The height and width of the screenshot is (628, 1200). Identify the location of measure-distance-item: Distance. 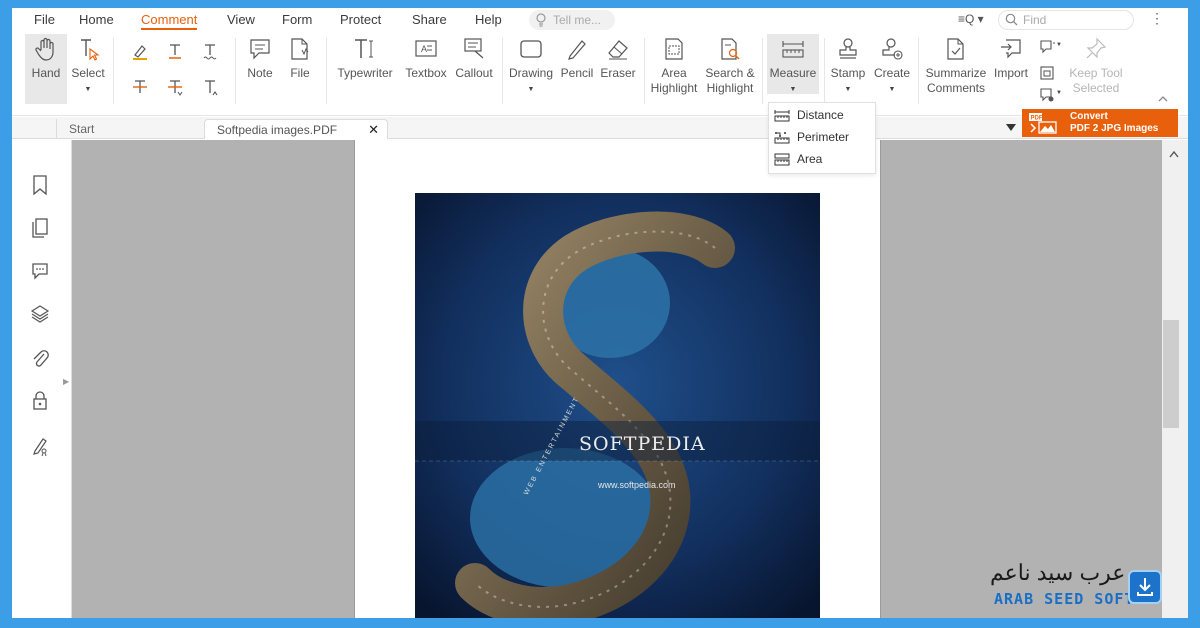
(822, 115).